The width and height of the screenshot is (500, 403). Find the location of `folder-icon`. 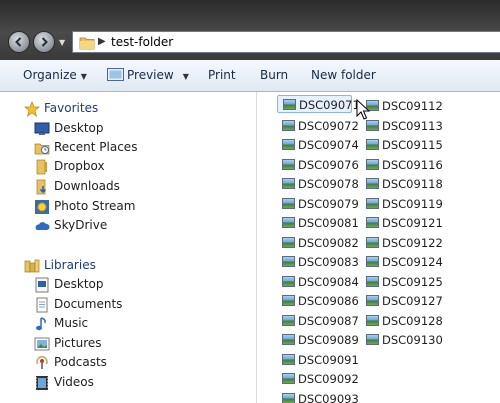

folder-icon is located at coordinates (87, 43).